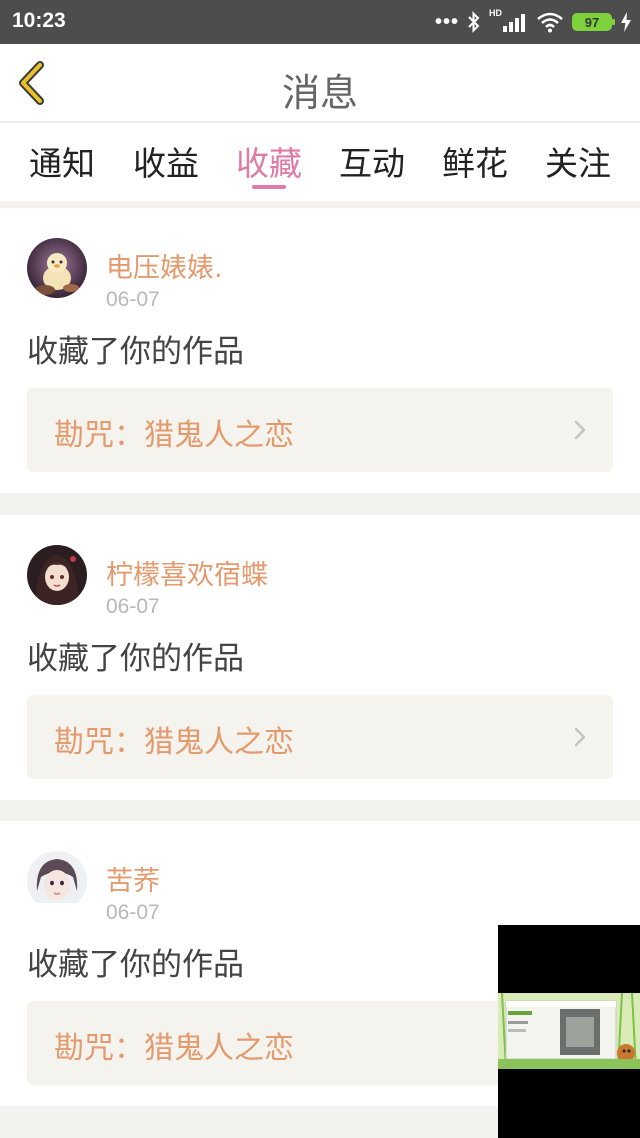 This screenshot has height=1138, width=640. I want to click on tab-interactions: 互动, so click(372, 161).